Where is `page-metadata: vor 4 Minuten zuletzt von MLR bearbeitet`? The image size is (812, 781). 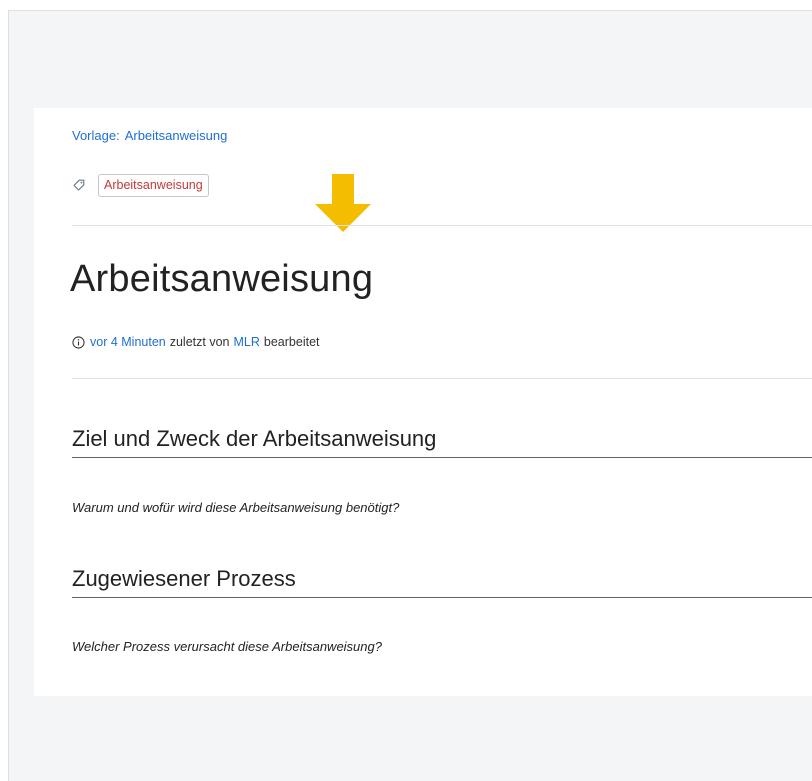
page-metadata: vor 4 Minuten zuletzt von MLR bearbeitet is located at coordinates (196, 342).